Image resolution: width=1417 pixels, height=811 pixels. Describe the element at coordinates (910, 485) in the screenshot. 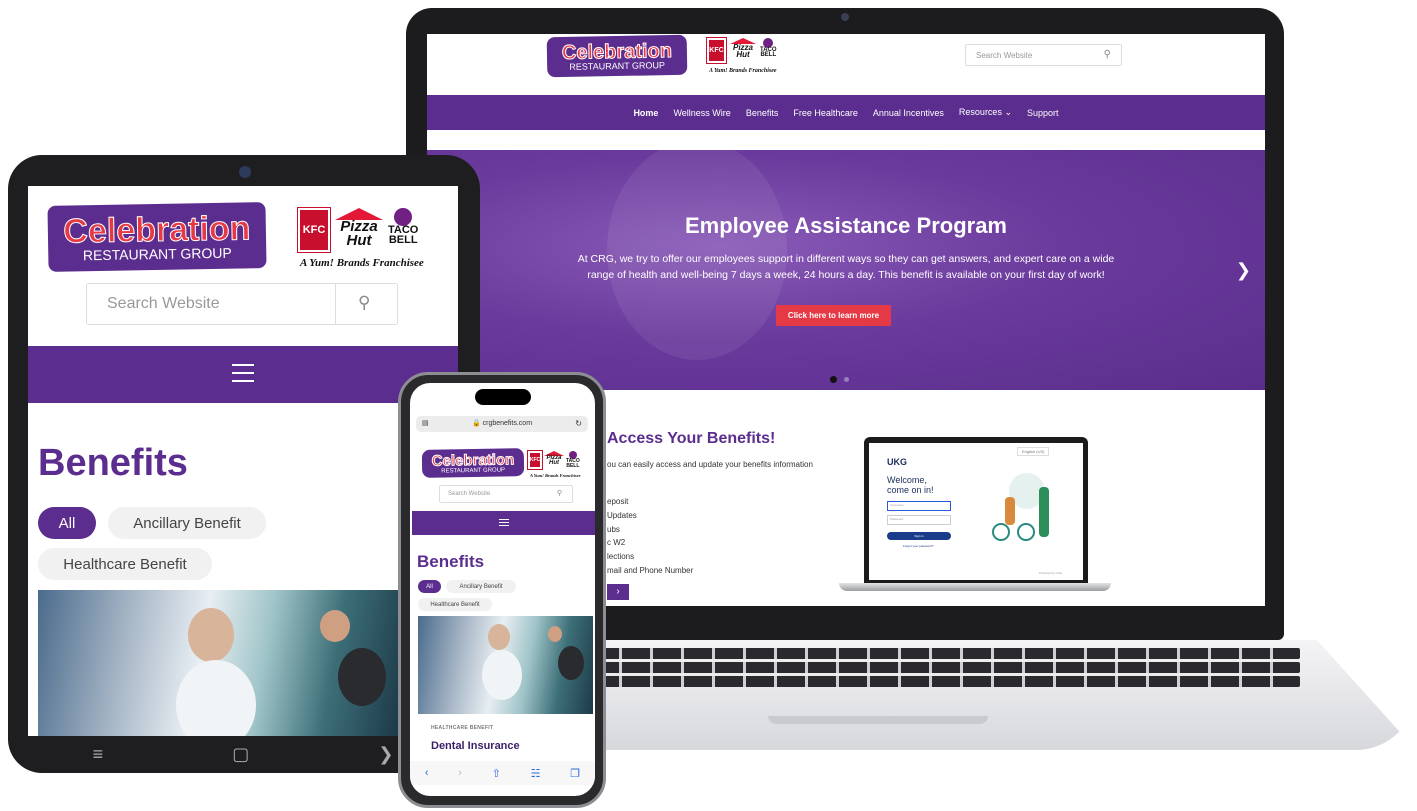

I see `ukg-welcome: Welcome, come on in!` at that location.